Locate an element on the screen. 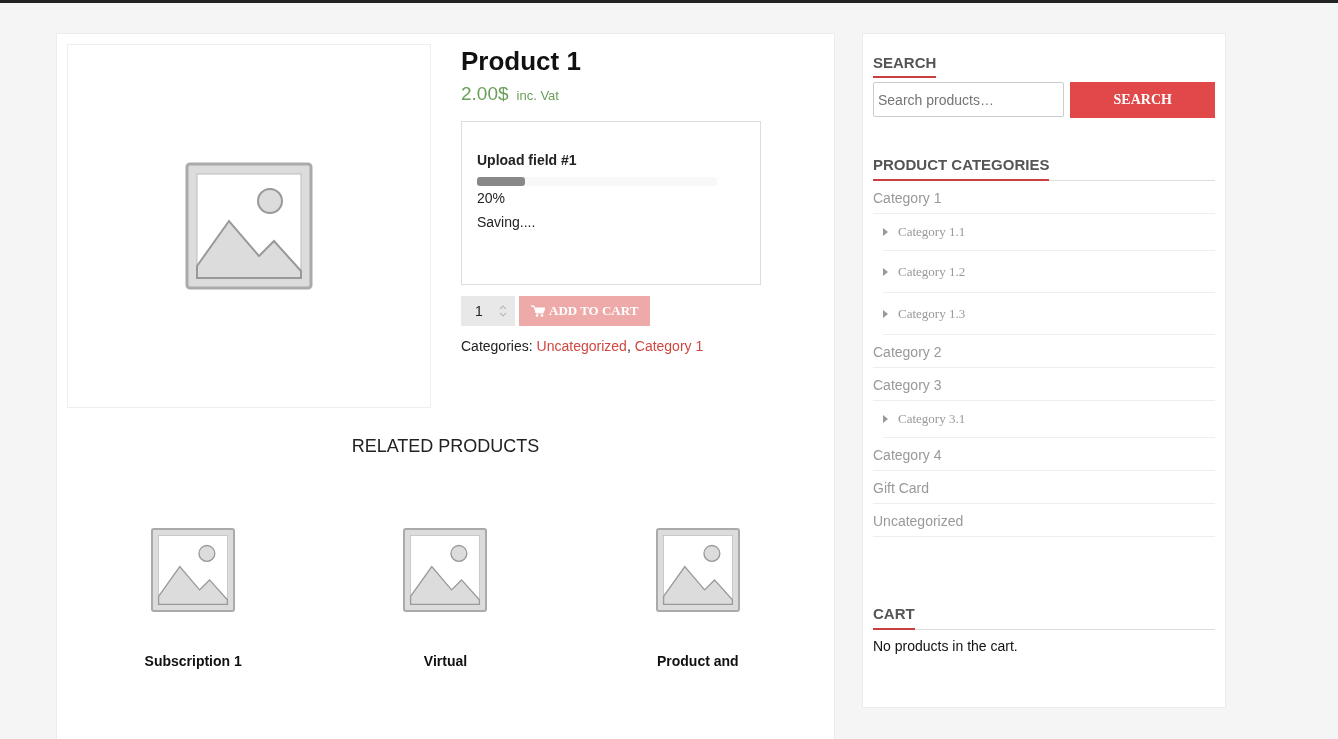 The height and width of the screenshot is (739, 1338). category-link: Category 1 is located at coordinates (669, 346).